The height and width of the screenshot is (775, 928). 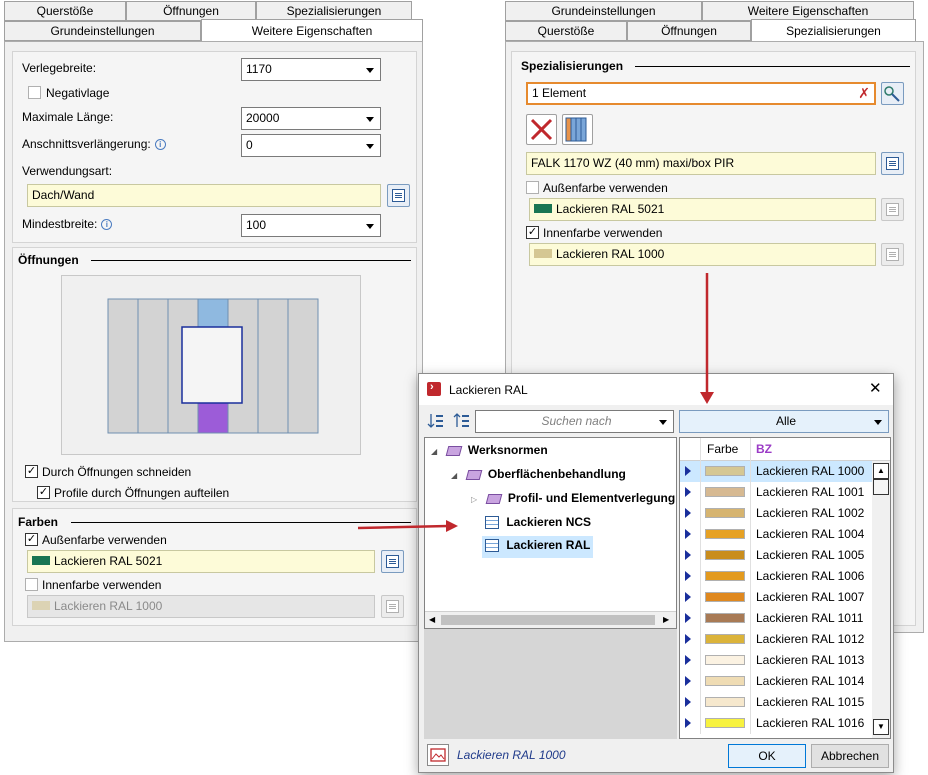 I want to click on verwendungsart-field: Dach/Wand, so click(x=204, y=195).